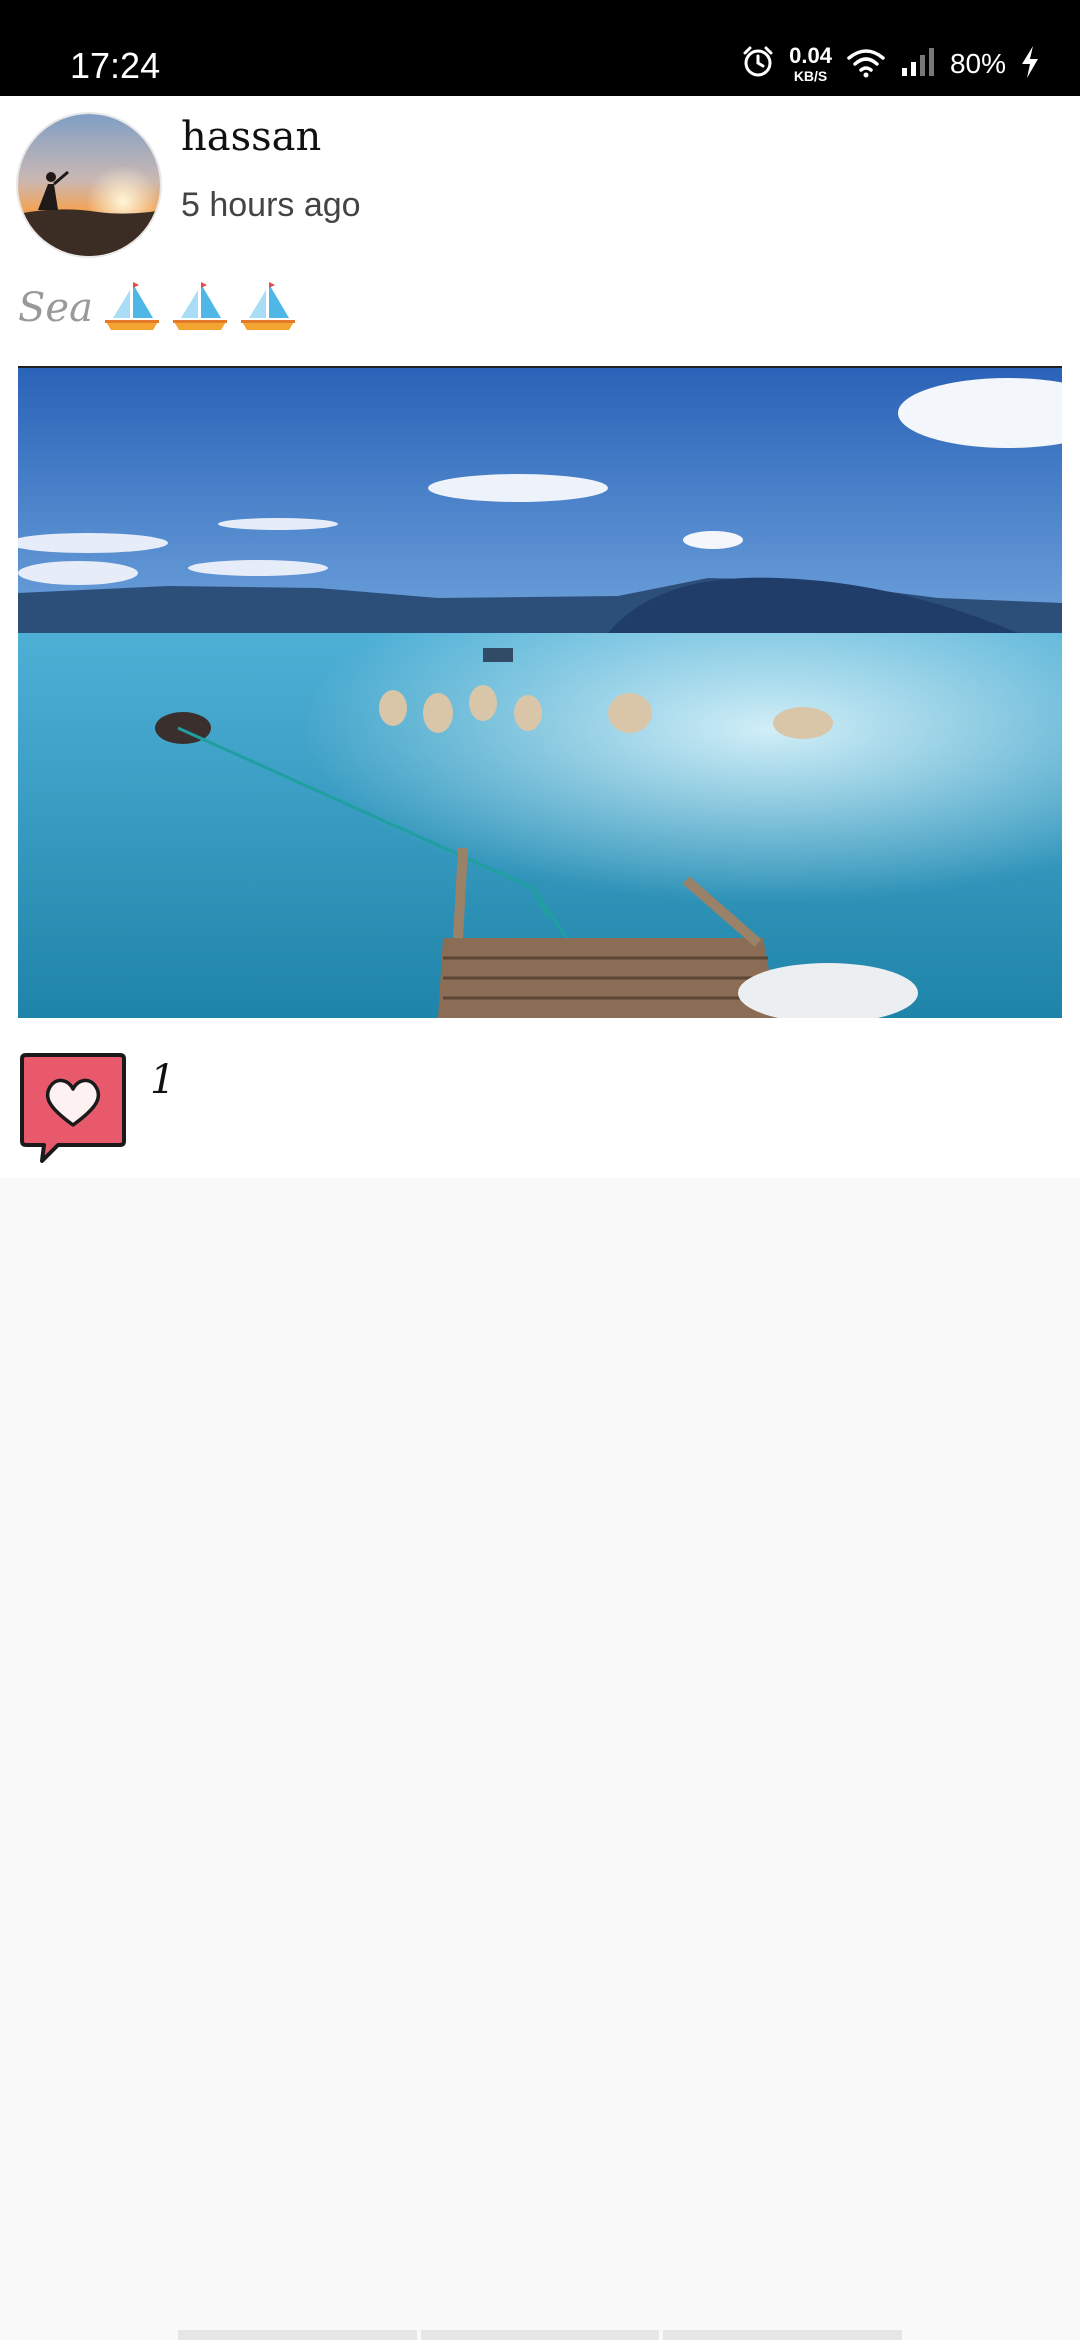 The image size is (1080, 2340). What do you see at coordinates (1030, 64) in the screenshot?
I see `charging-icon` at bounding box center [1030, 64].